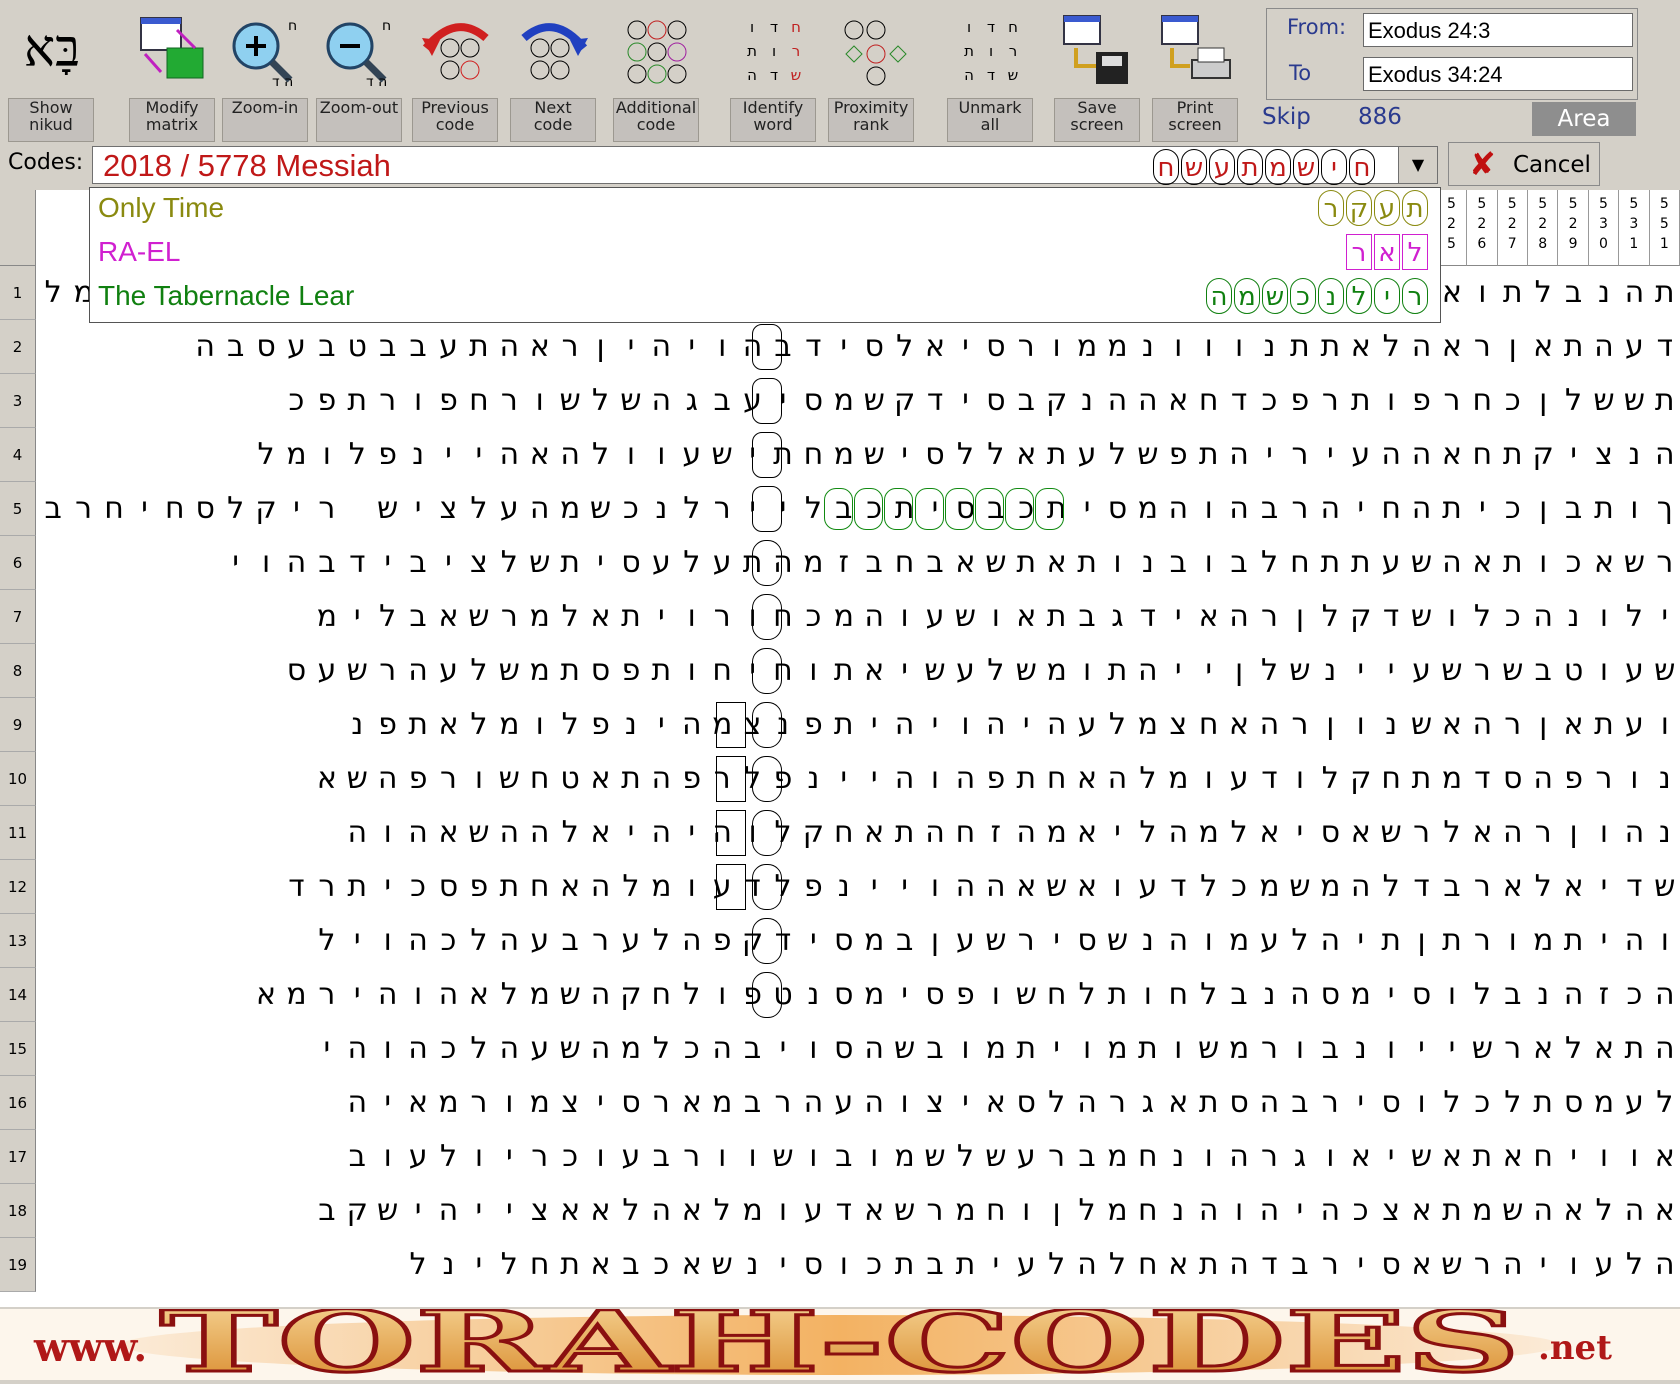  What do you see at coordinates (570, 779) in the screenshot?
I see `matrix-letter: ט` at bounding box center [570, 779].